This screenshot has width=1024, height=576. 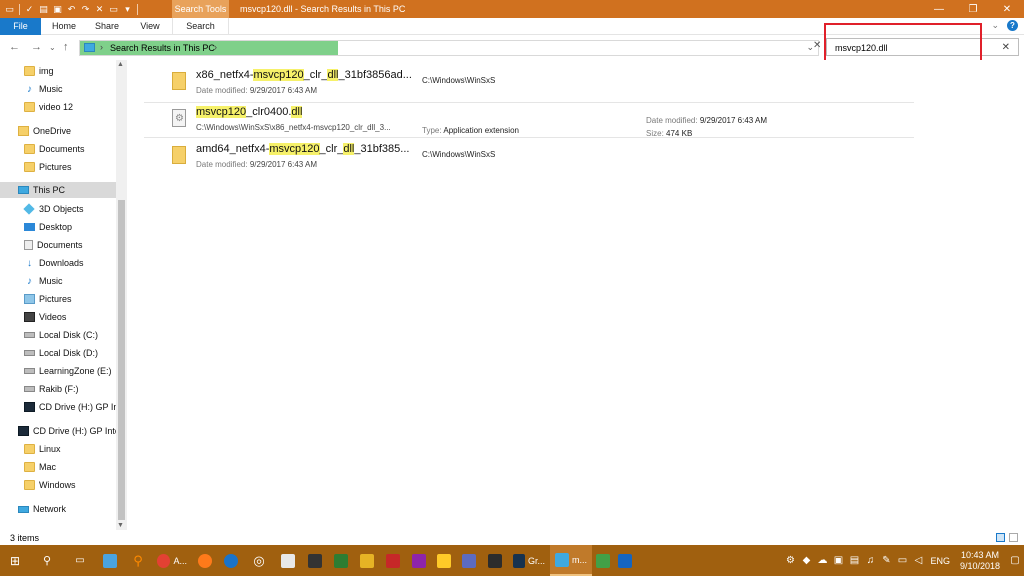 I want to click on restore-icon: ❐, so click(x=973, y=9).